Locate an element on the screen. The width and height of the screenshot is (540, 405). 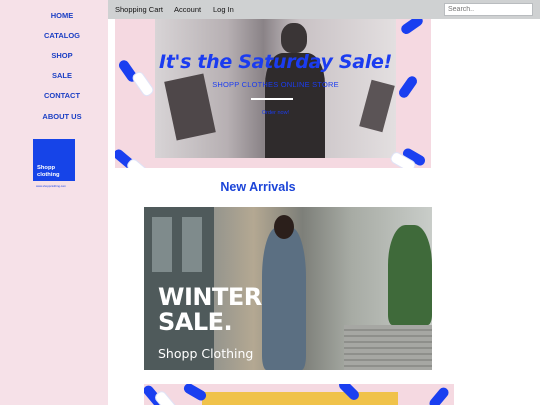
promo-banner-partial is located at coordinates (299, 394).